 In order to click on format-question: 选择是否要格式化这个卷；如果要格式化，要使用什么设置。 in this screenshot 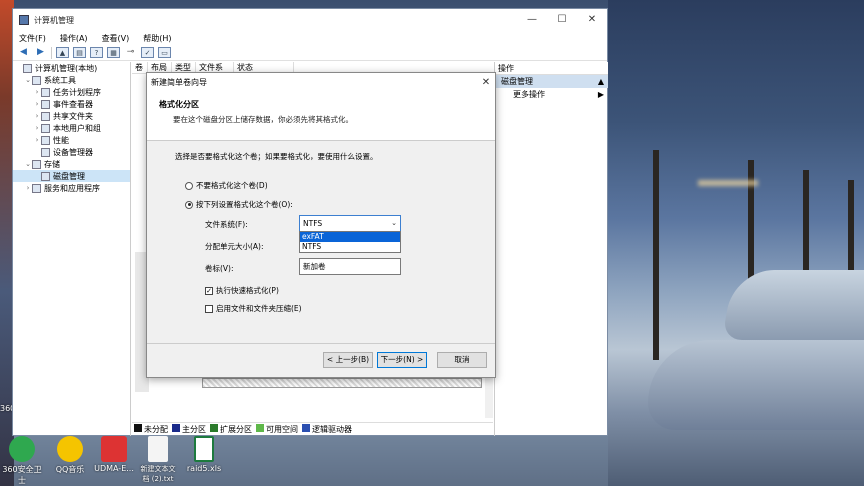, I will do `click(276, 156)`.